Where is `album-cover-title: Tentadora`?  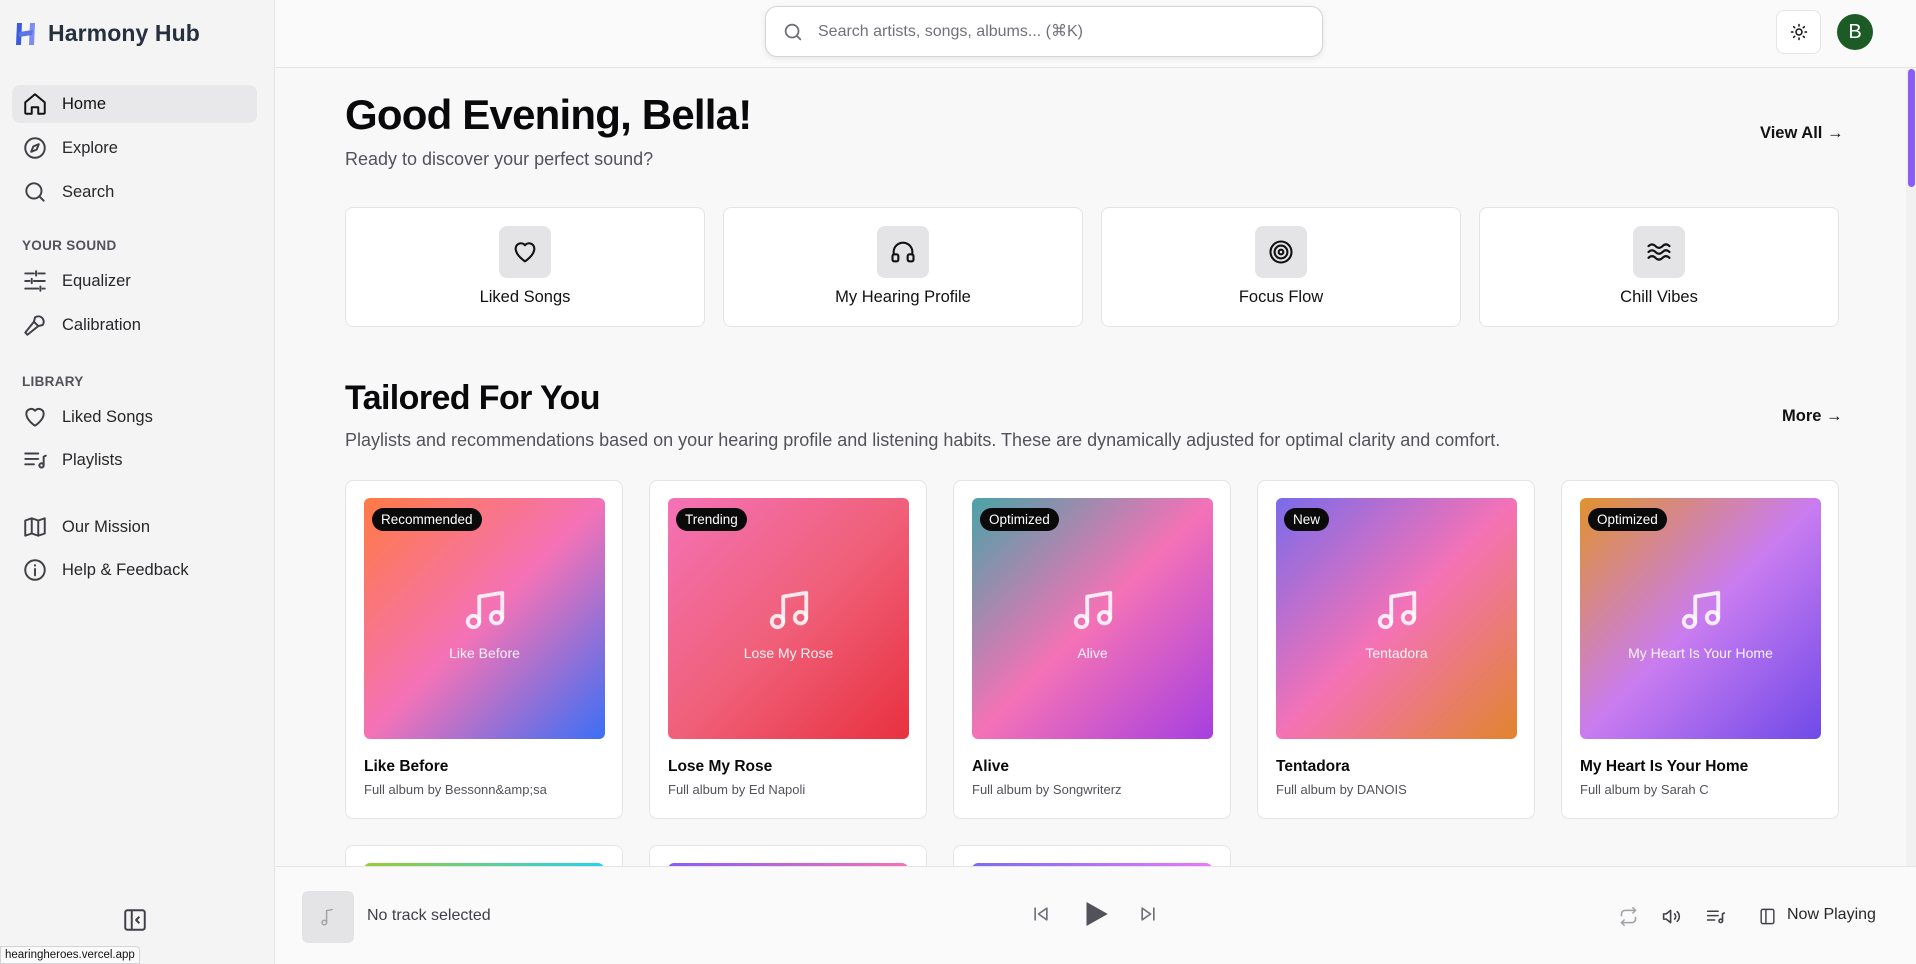 album-cover-title: Tentadora is located at coordinates (1396, 652).